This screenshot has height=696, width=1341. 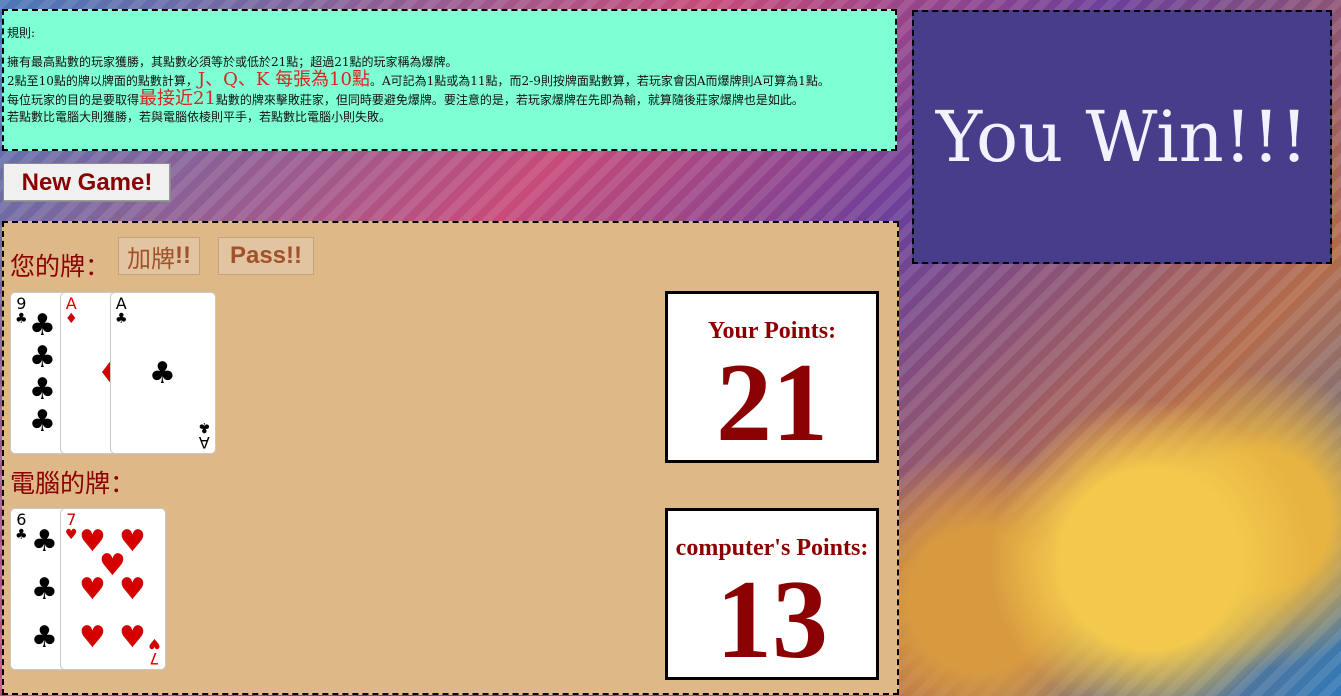 I want to click on computer-points-value: 13, so click(x=772, y=620).